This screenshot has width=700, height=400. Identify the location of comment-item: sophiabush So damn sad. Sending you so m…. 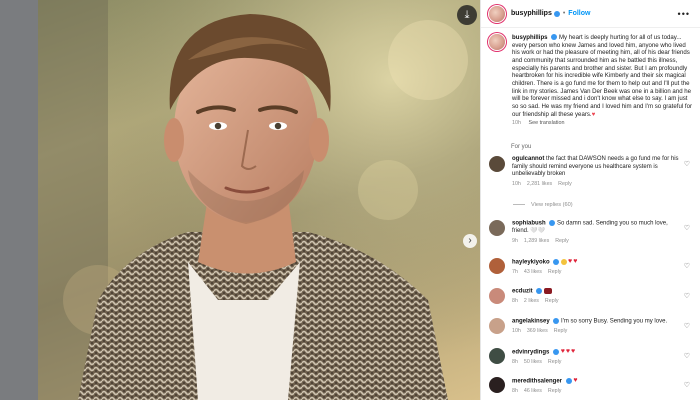
(592, 232).